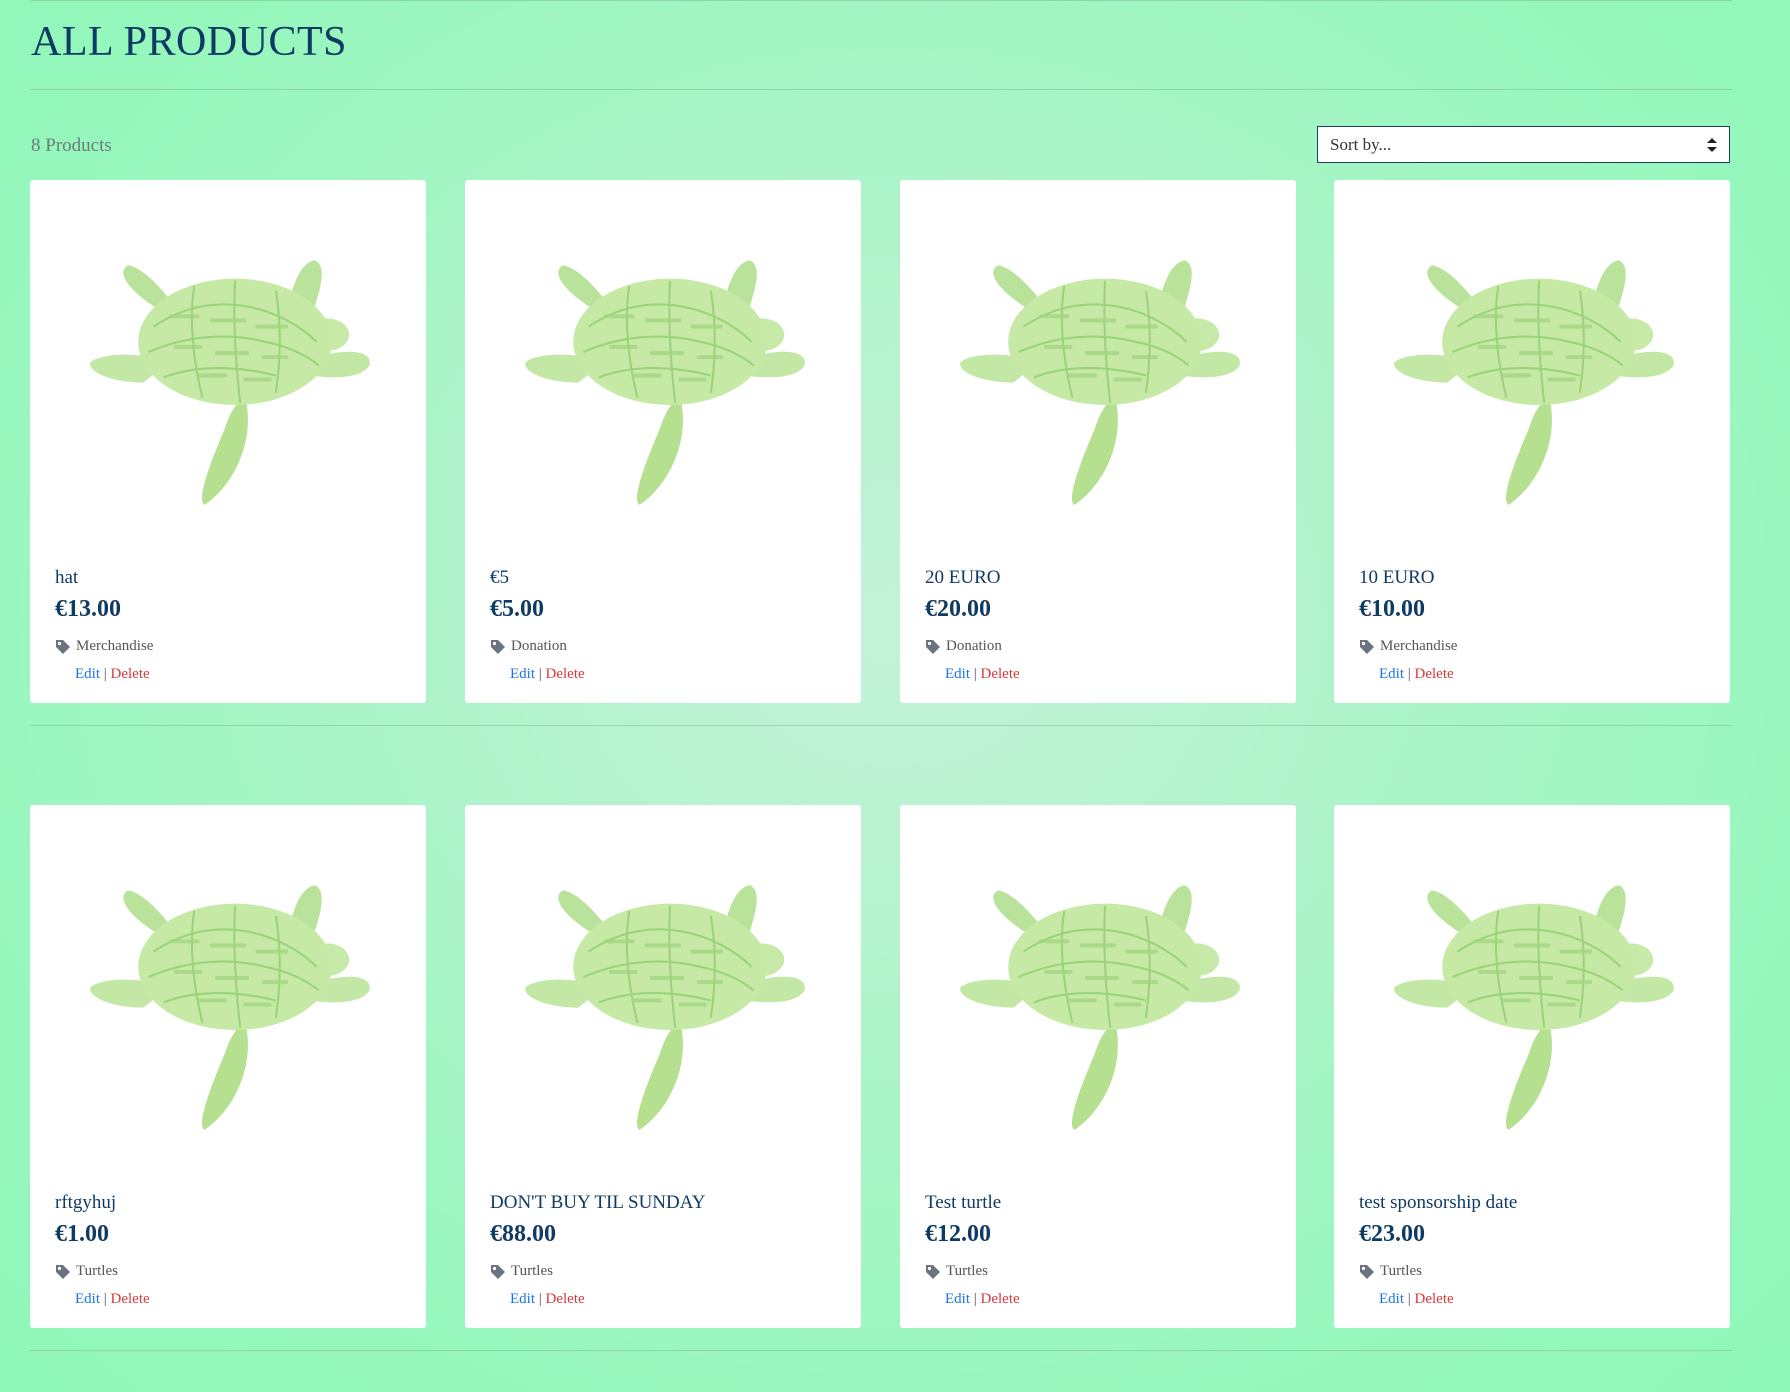 The width and height of the screenshot is (1790, 1392). I want to click on top-divider, so click(881, 0).